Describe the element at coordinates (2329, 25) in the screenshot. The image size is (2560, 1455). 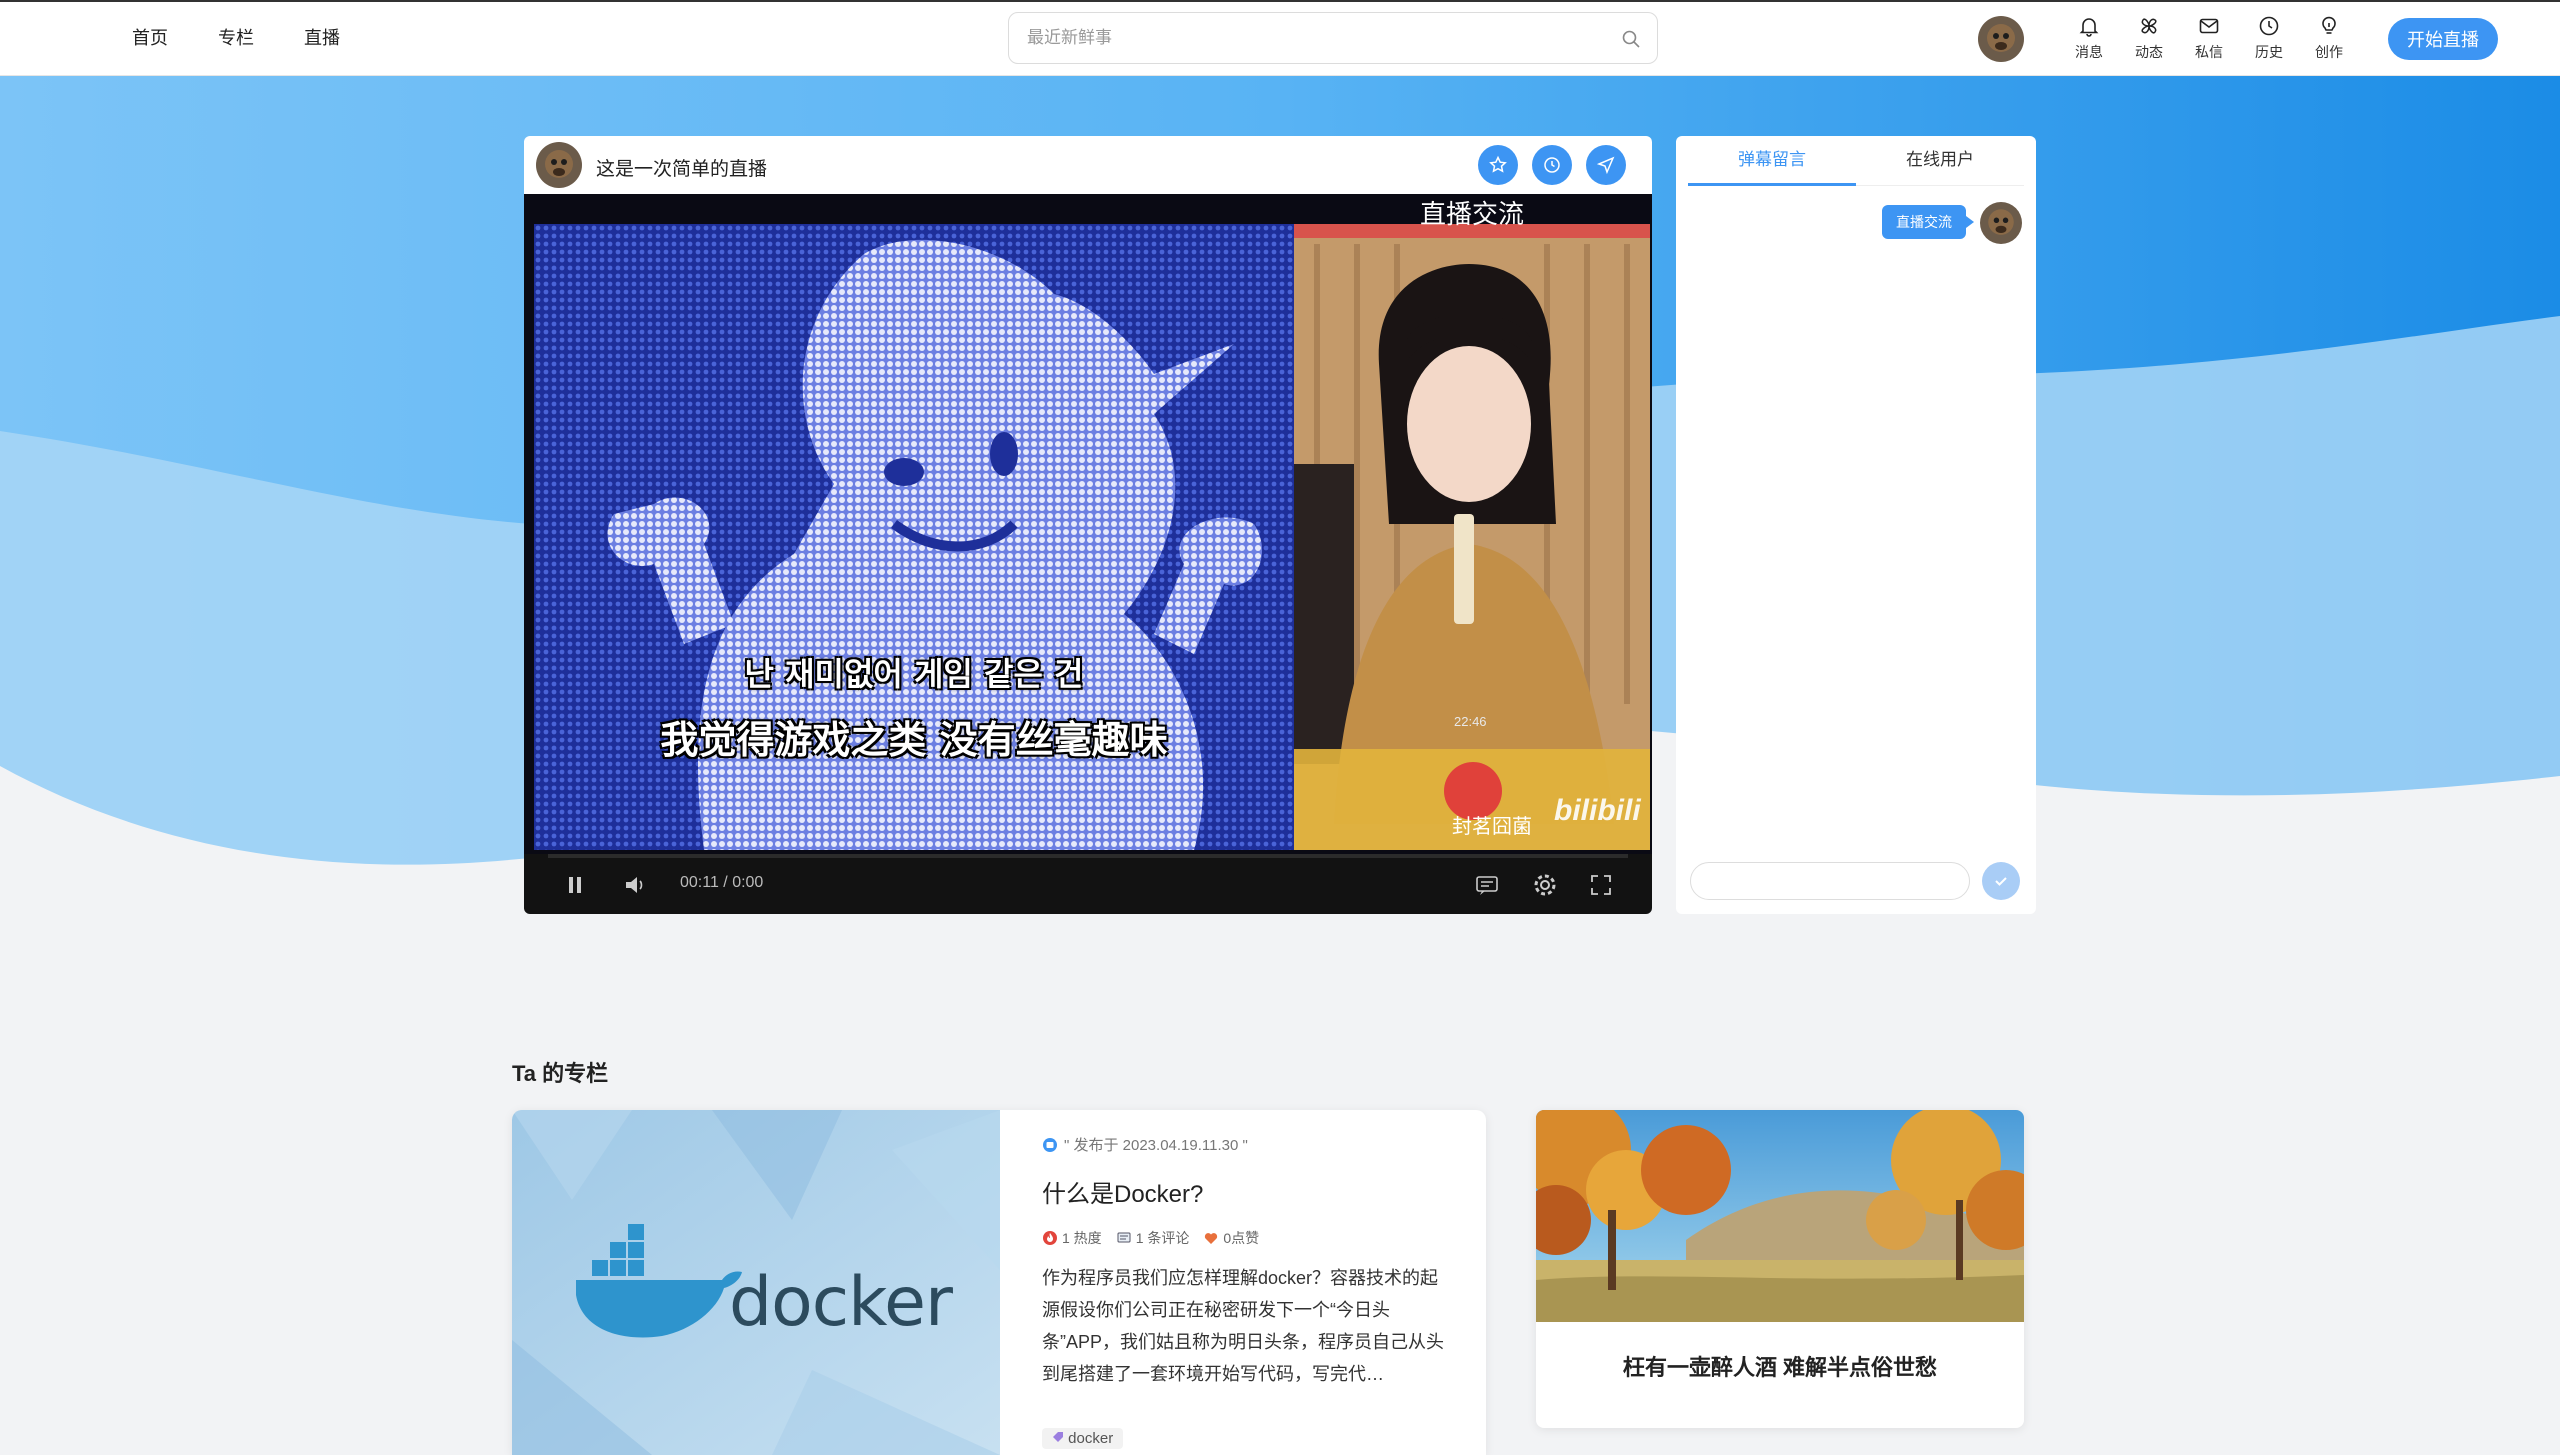
I see `bulb-icon` at that location.